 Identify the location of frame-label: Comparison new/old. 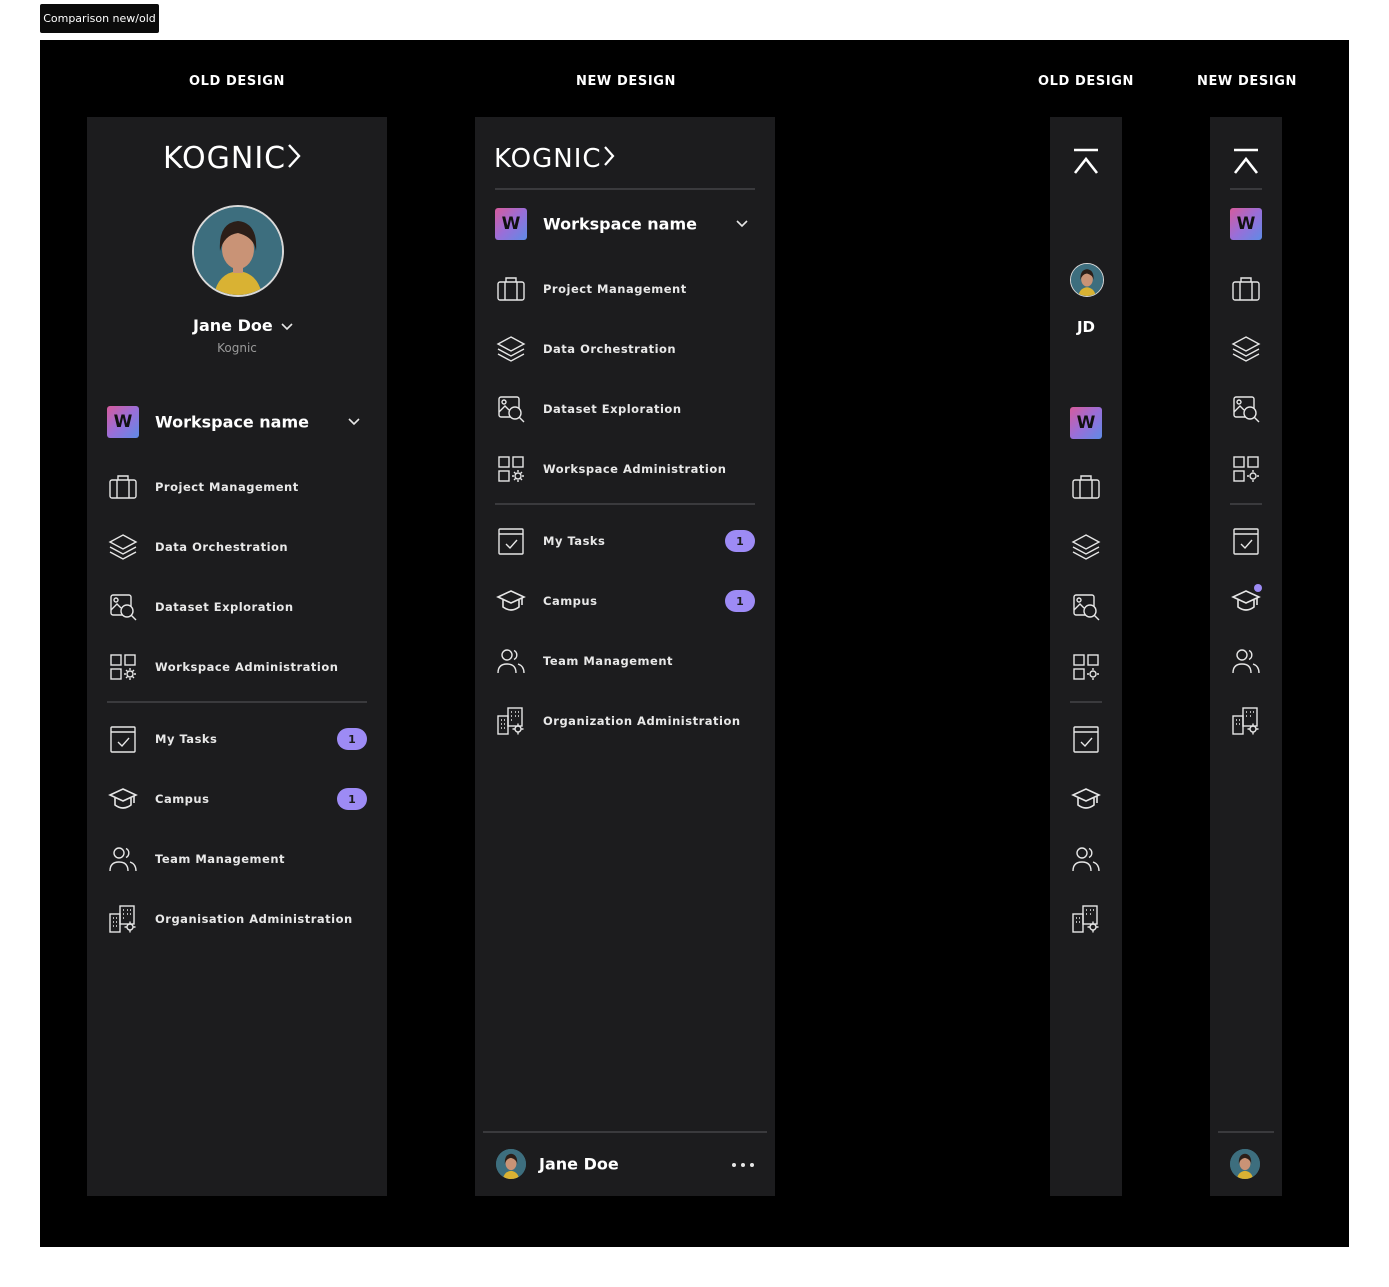
(99, 18).